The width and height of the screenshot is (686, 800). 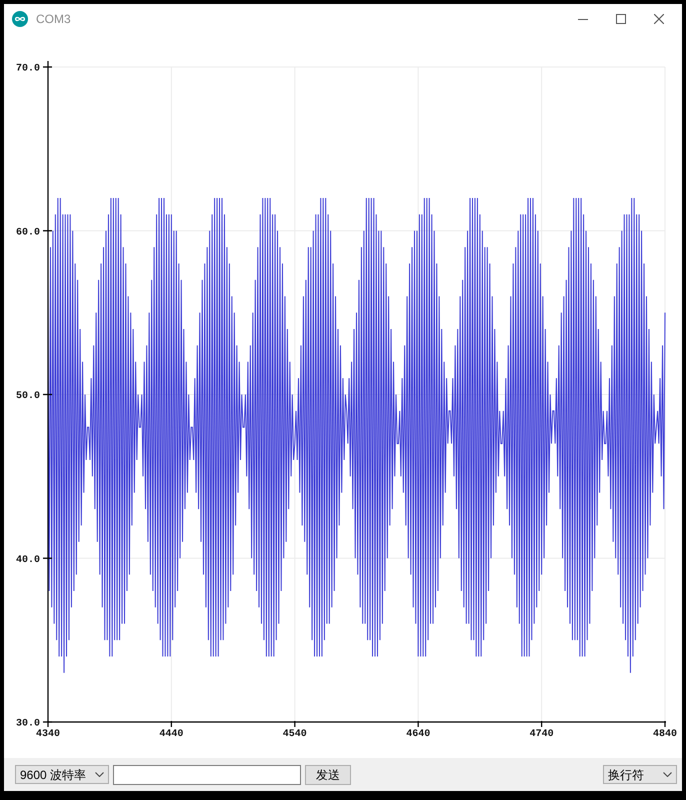 What do you see at coordinates (621, 19) in the screenshot?
I see `maximize-icon` at bounding box center [621, 19].